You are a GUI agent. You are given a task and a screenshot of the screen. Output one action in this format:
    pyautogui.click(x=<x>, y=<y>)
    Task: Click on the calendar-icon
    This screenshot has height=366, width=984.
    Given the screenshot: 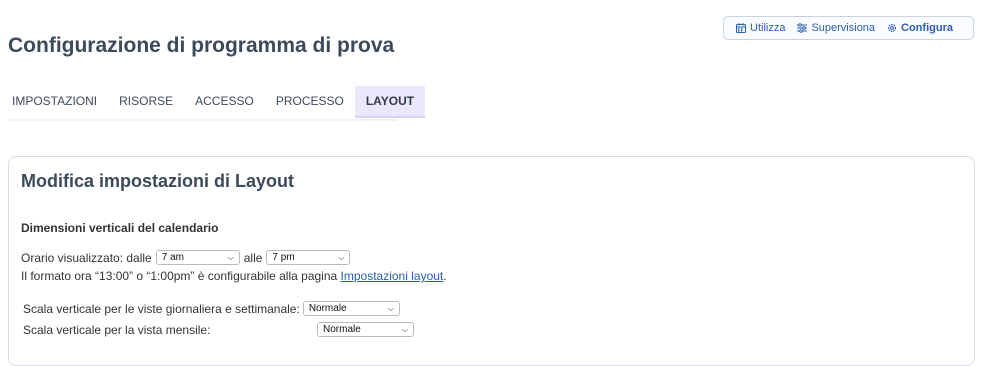 What is the action you would take?
    pyautogui.click(x=741, y=28)
    